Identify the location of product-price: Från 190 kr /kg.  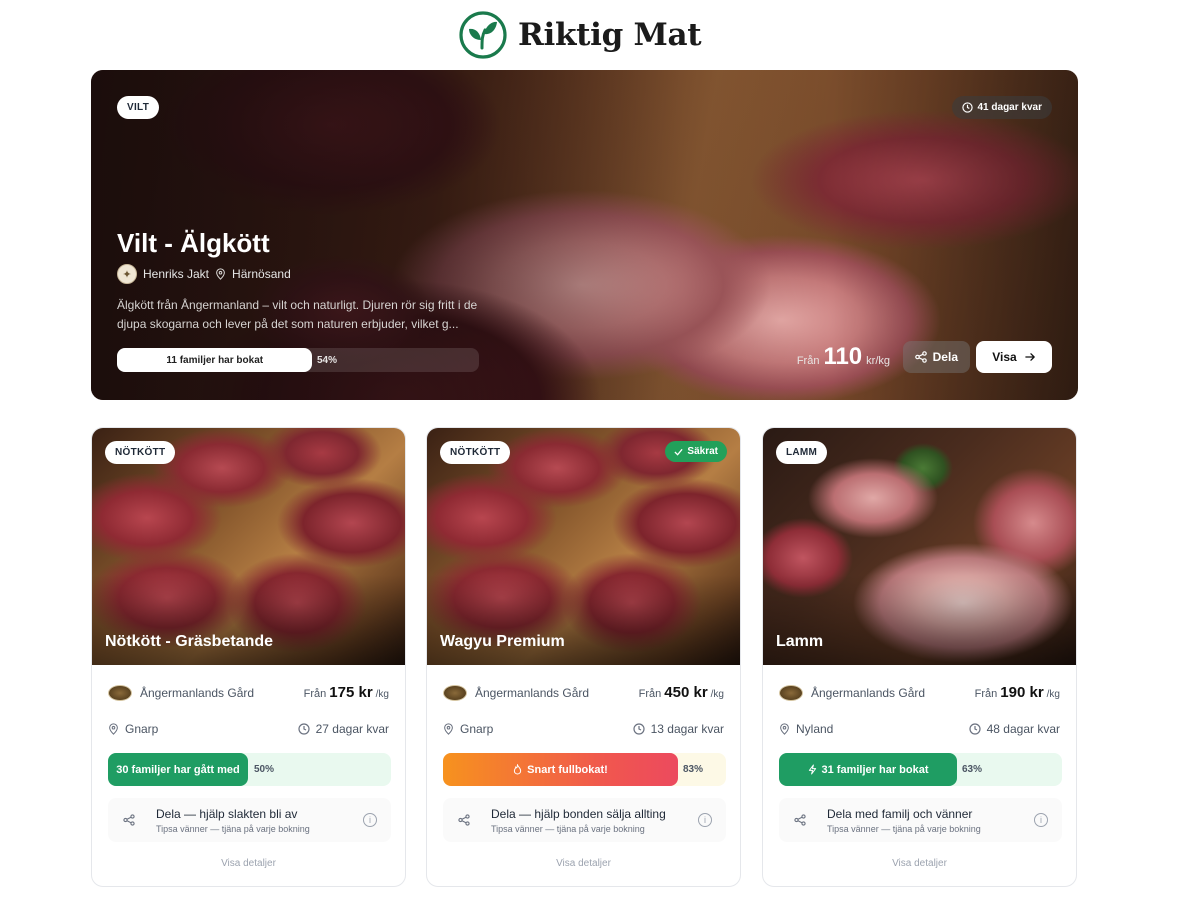
(1017, 692).